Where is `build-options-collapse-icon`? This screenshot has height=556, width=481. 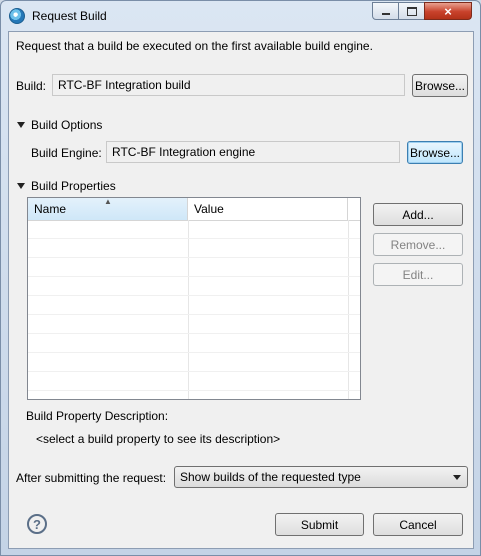 build-options-collapse-icon is located at coordinates (21, 125).